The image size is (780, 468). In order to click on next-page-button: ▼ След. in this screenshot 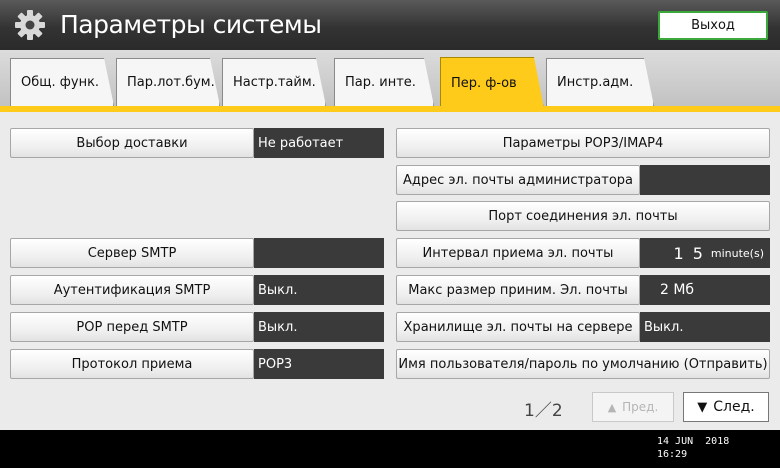, I will do `click(726, 407)`.